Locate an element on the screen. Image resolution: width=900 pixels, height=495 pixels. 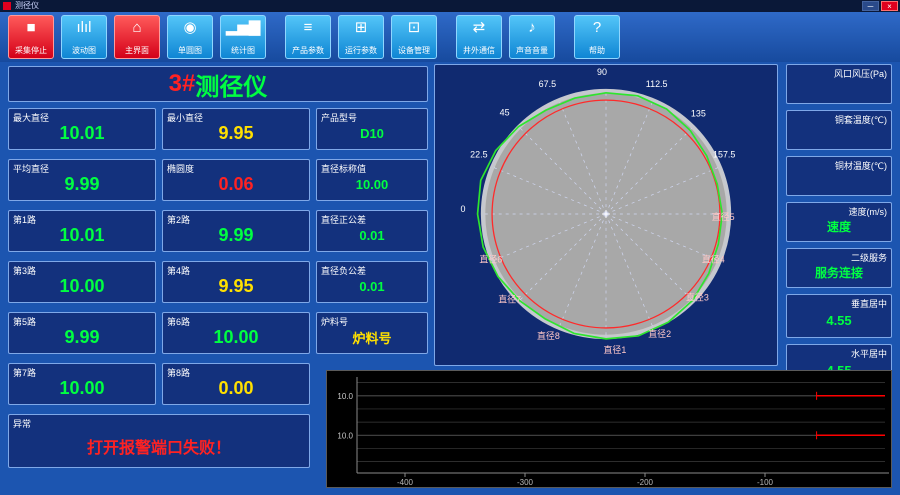
help-icon: ? is located at coordinates (597, 27).